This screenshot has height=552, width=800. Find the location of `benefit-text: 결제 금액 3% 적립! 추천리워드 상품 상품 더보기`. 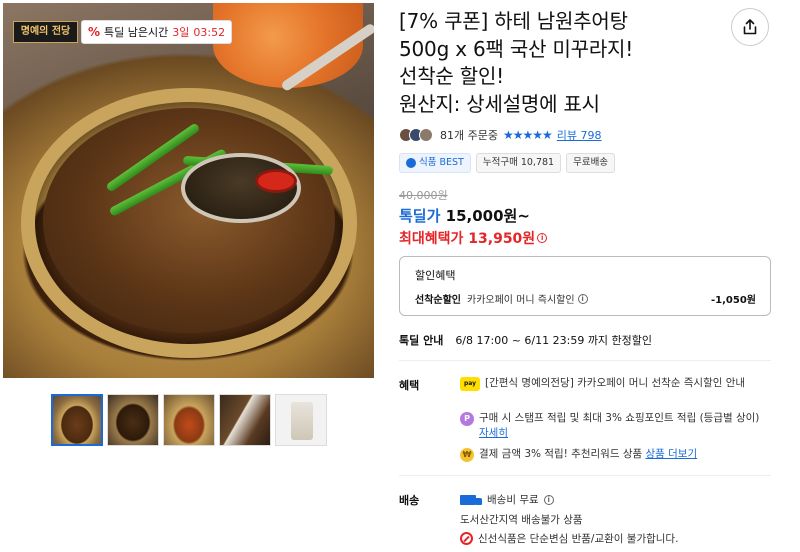

benefit-text: 결제 금액 3% 적립! 추천리워드 상품 상품 더보기 is located at coordinates (588, 454).